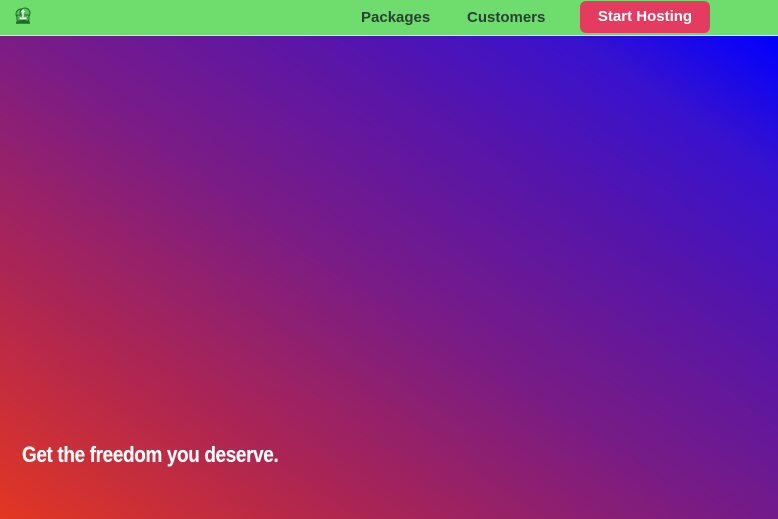 The width and height of the screenshot is (778, 519). What do you see at coordinates (645, 17) in the screenshot?
I see `start-hosting-button: Start Hosting` at bounding box center [645, 17].